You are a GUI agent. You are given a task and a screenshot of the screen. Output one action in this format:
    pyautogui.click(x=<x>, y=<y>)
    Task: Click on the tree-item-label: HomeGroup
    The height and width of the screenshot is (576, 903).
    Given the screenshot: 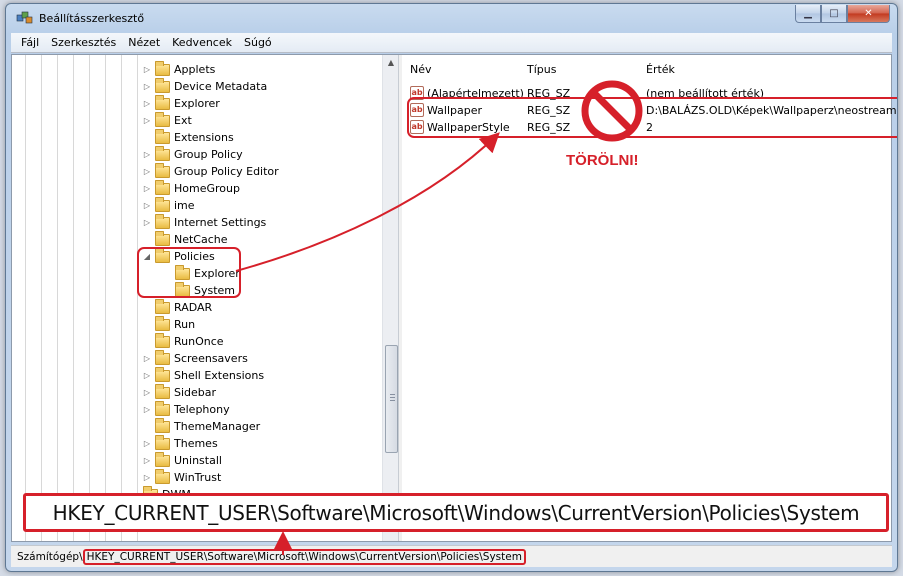 What is the action you would take?
    pyautogui.click(x=207, y=188)
    